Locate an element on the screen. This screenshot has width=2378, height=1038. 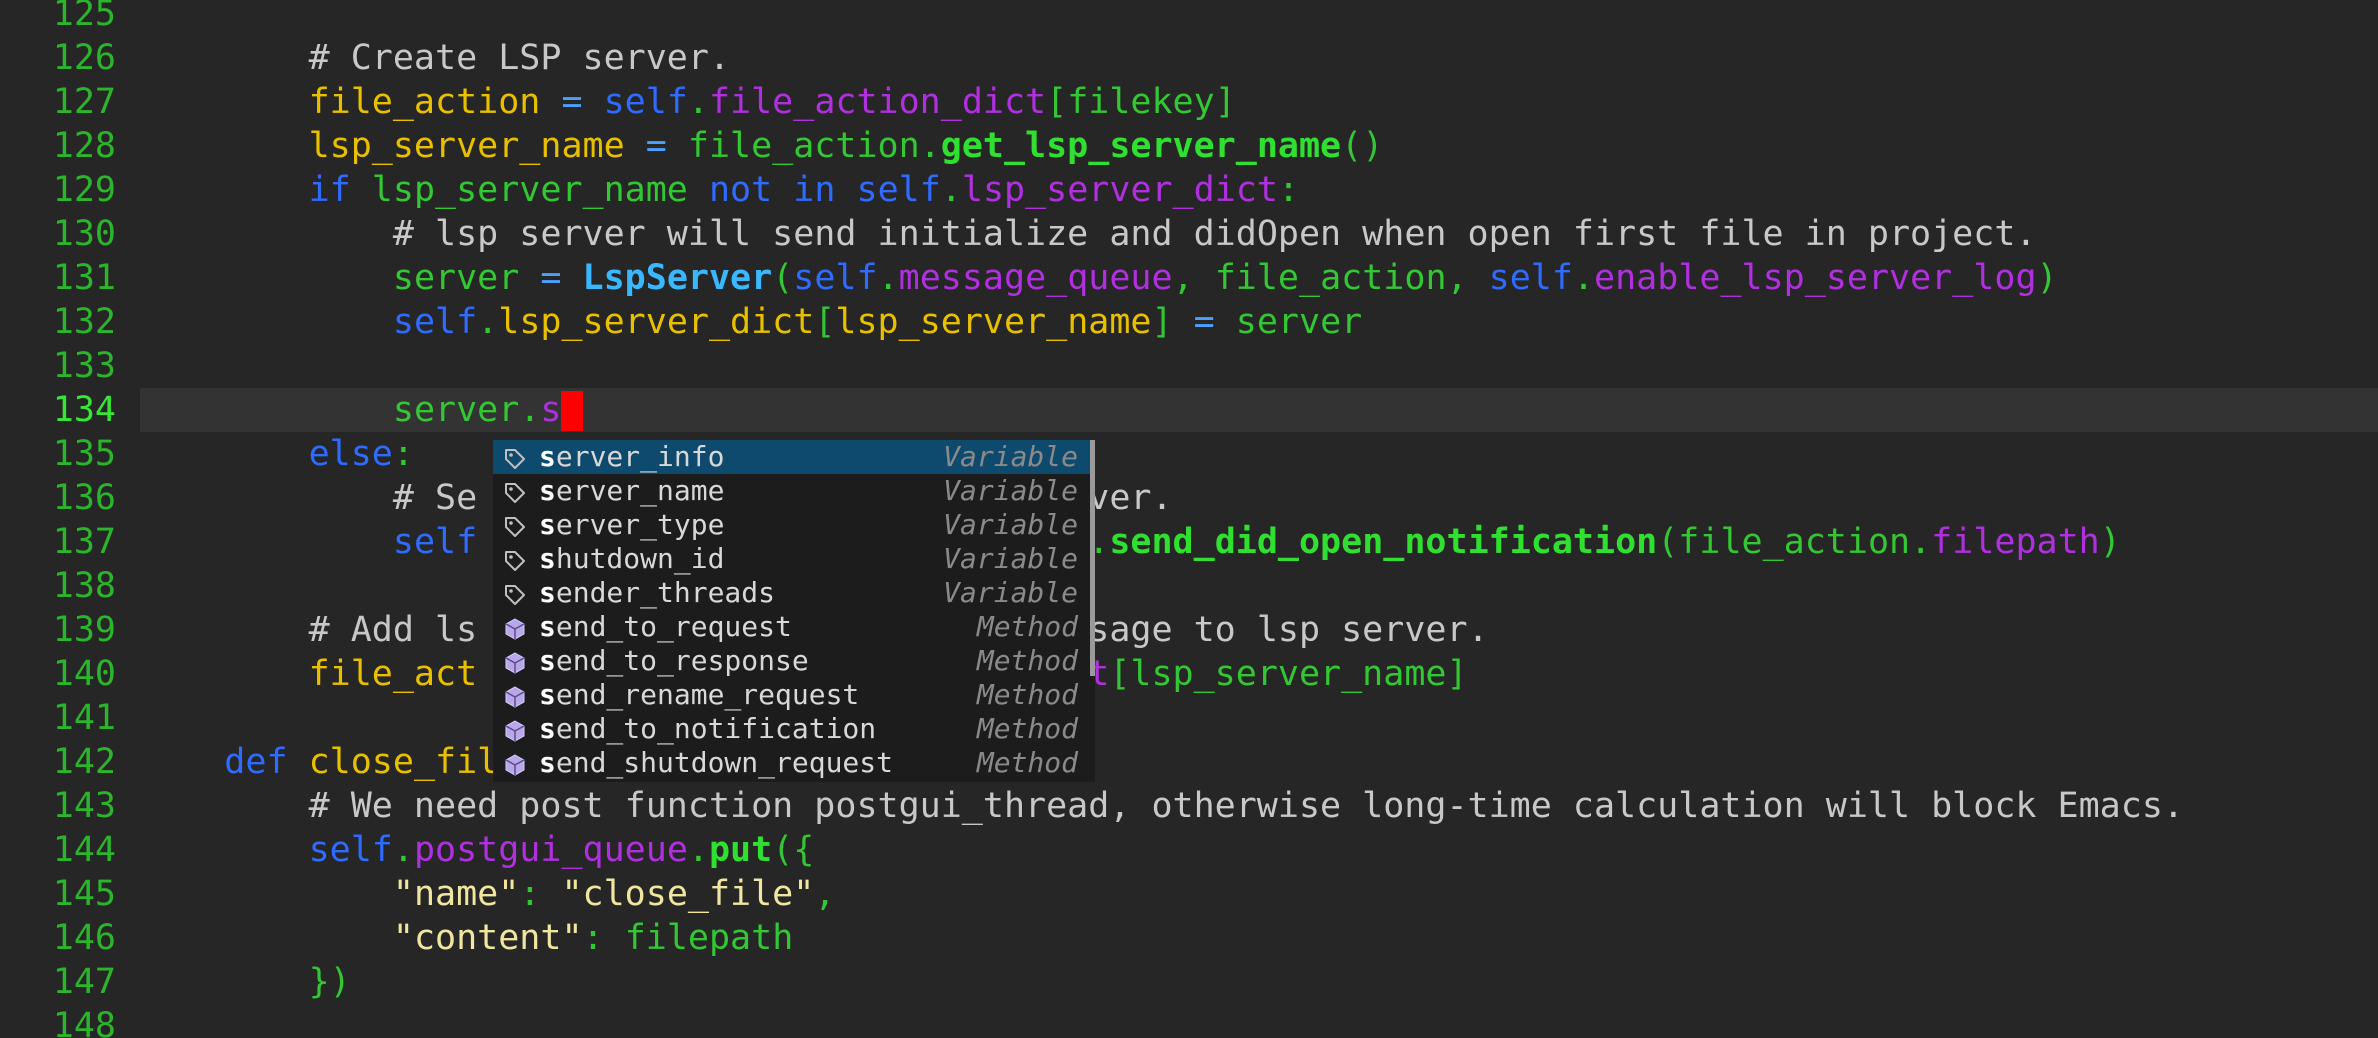
completion-rest: erver_info is located at coordinates (640, 456).